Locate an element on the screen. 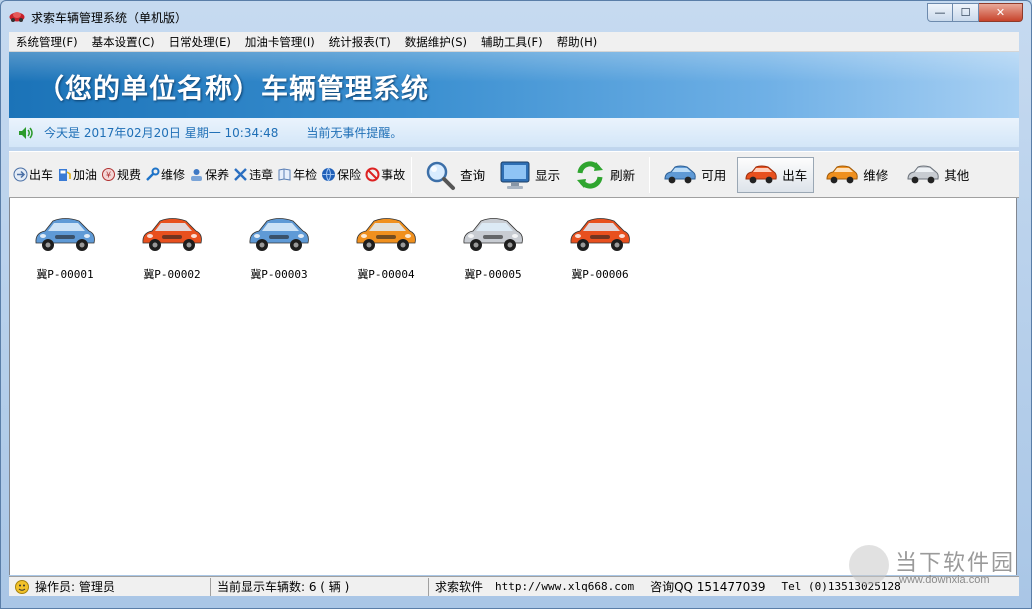 Image resolution: width=1032 pixels, height=609 pixels. menu-settings: 基本设置(C) is located at coordinates (123, 42).